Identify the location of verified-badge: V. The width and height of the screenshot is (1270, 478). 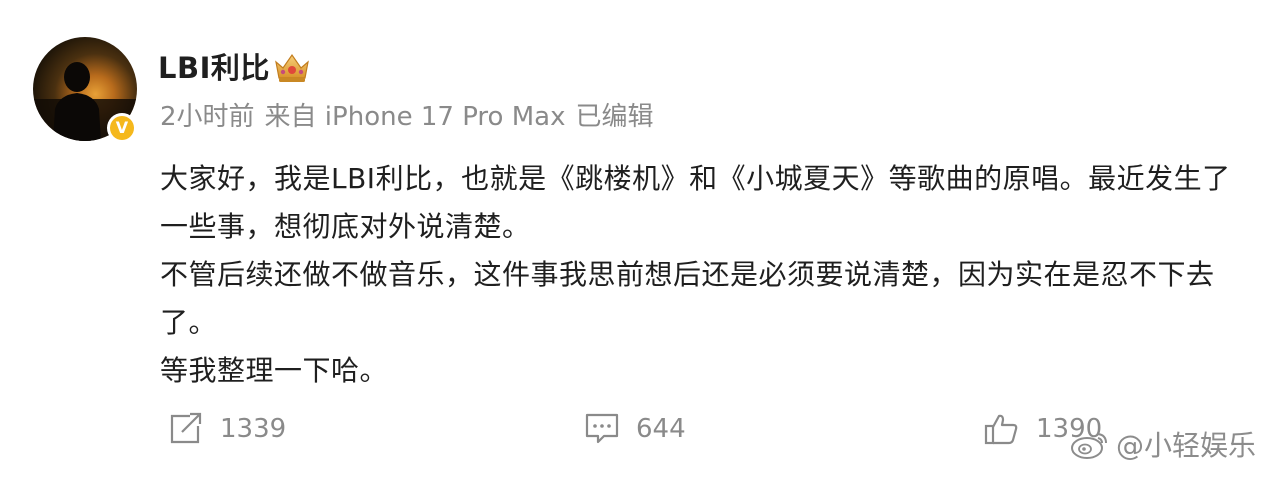
(122, 128).